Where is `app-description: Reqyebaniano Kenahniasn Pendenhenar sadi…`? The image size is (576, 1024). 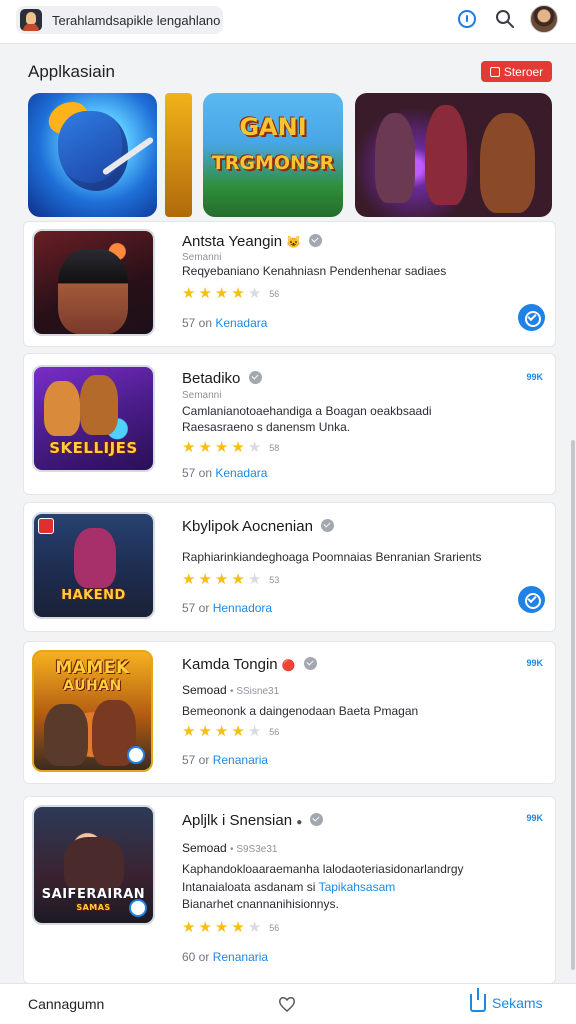 app-description: Reqyebaniano Kenahniasn Pendenhenar sadi… is located at coordinates (314, 271).